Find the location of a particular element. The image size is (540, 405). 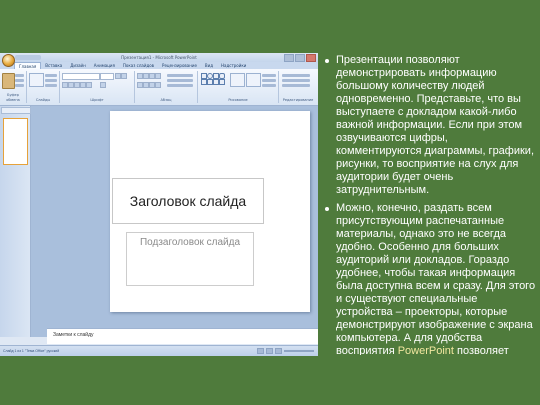

slide-title-placeholder: Заголовок слайда is located at coordinates (188, 201).